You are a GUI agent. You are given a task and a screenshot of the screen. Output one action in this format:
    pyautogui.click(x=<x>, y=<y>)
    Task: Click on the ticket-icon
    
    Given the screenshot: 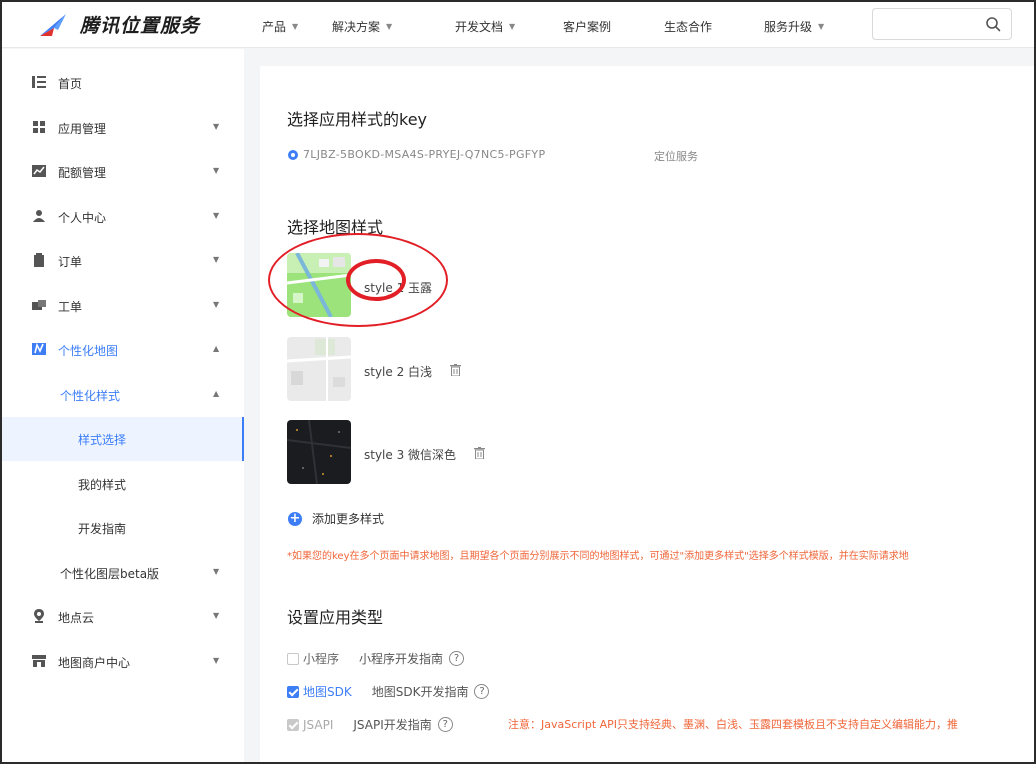 What is the action you would take?
    pyautogui.click(x=39, y=305)
    